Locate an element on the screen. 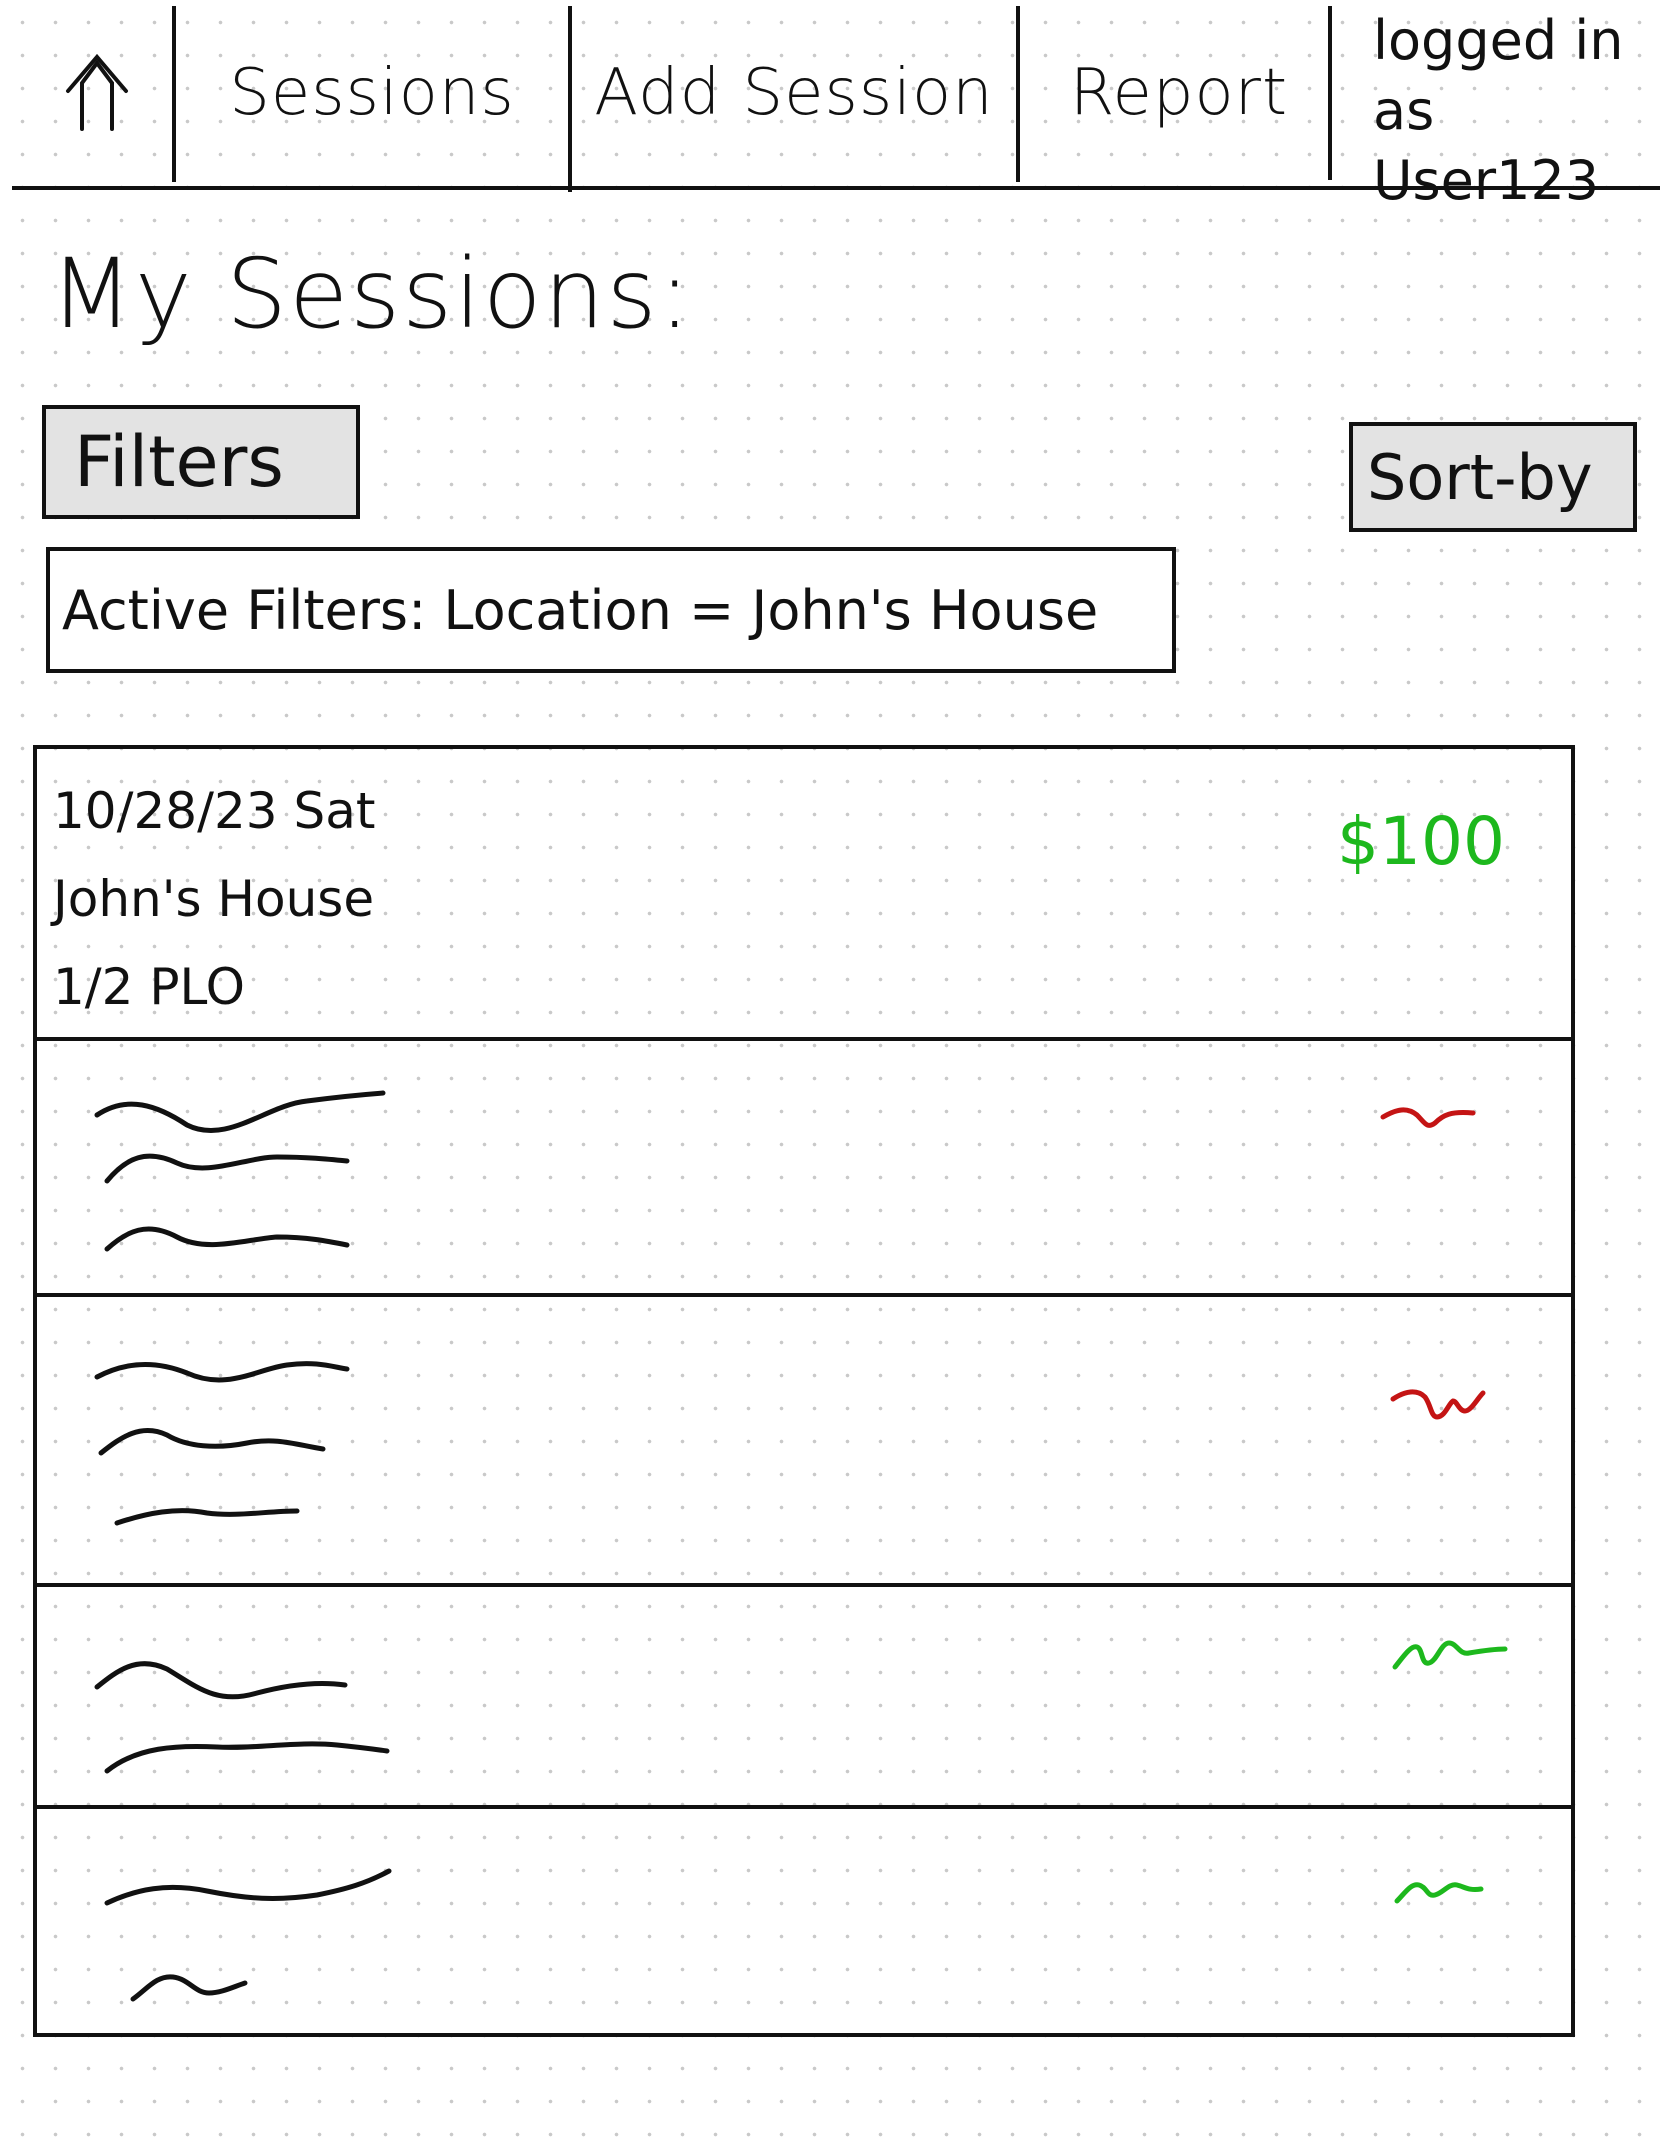 The width and height of the screenshot is (1668, 2154). session-details: 10/28/23 Sat John's House 1/2 PLO is located at coordinates (214, 899).